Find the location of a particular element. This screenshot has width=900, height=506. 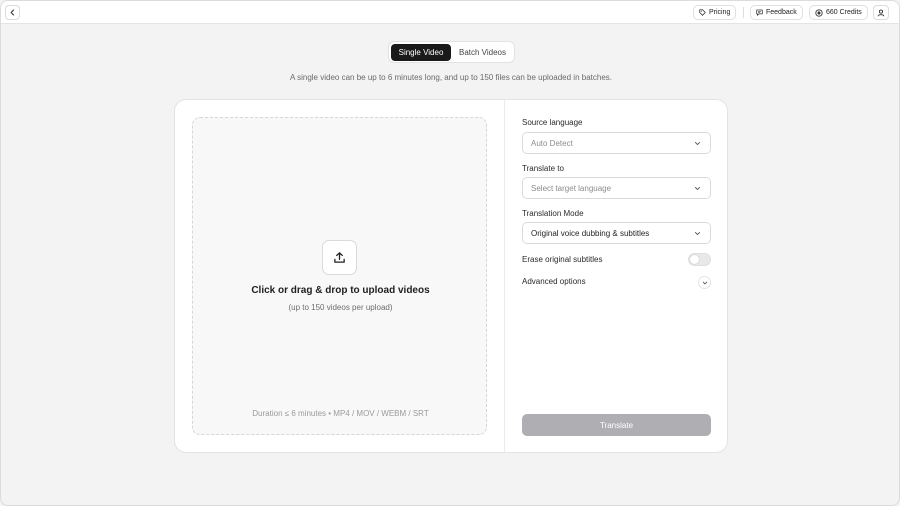

message-icon is located at coordinates (759, 12).